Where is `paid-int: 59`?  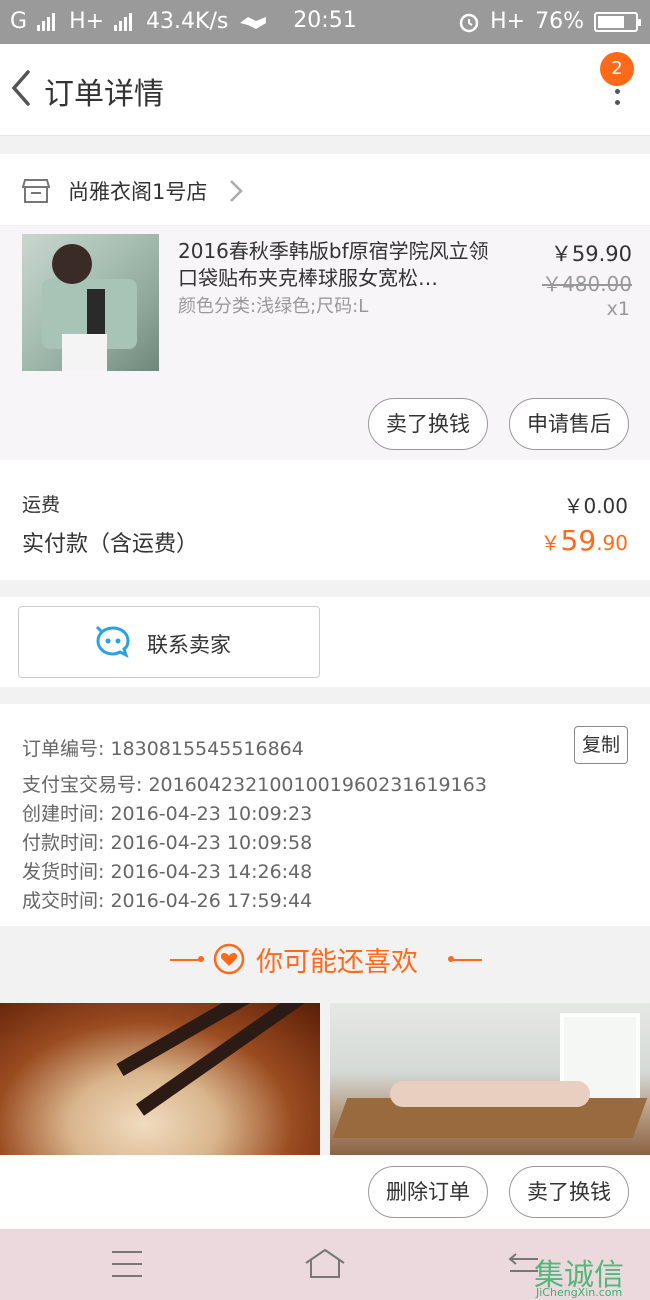 paid-int: 59 is located at coordinates (578, 540).